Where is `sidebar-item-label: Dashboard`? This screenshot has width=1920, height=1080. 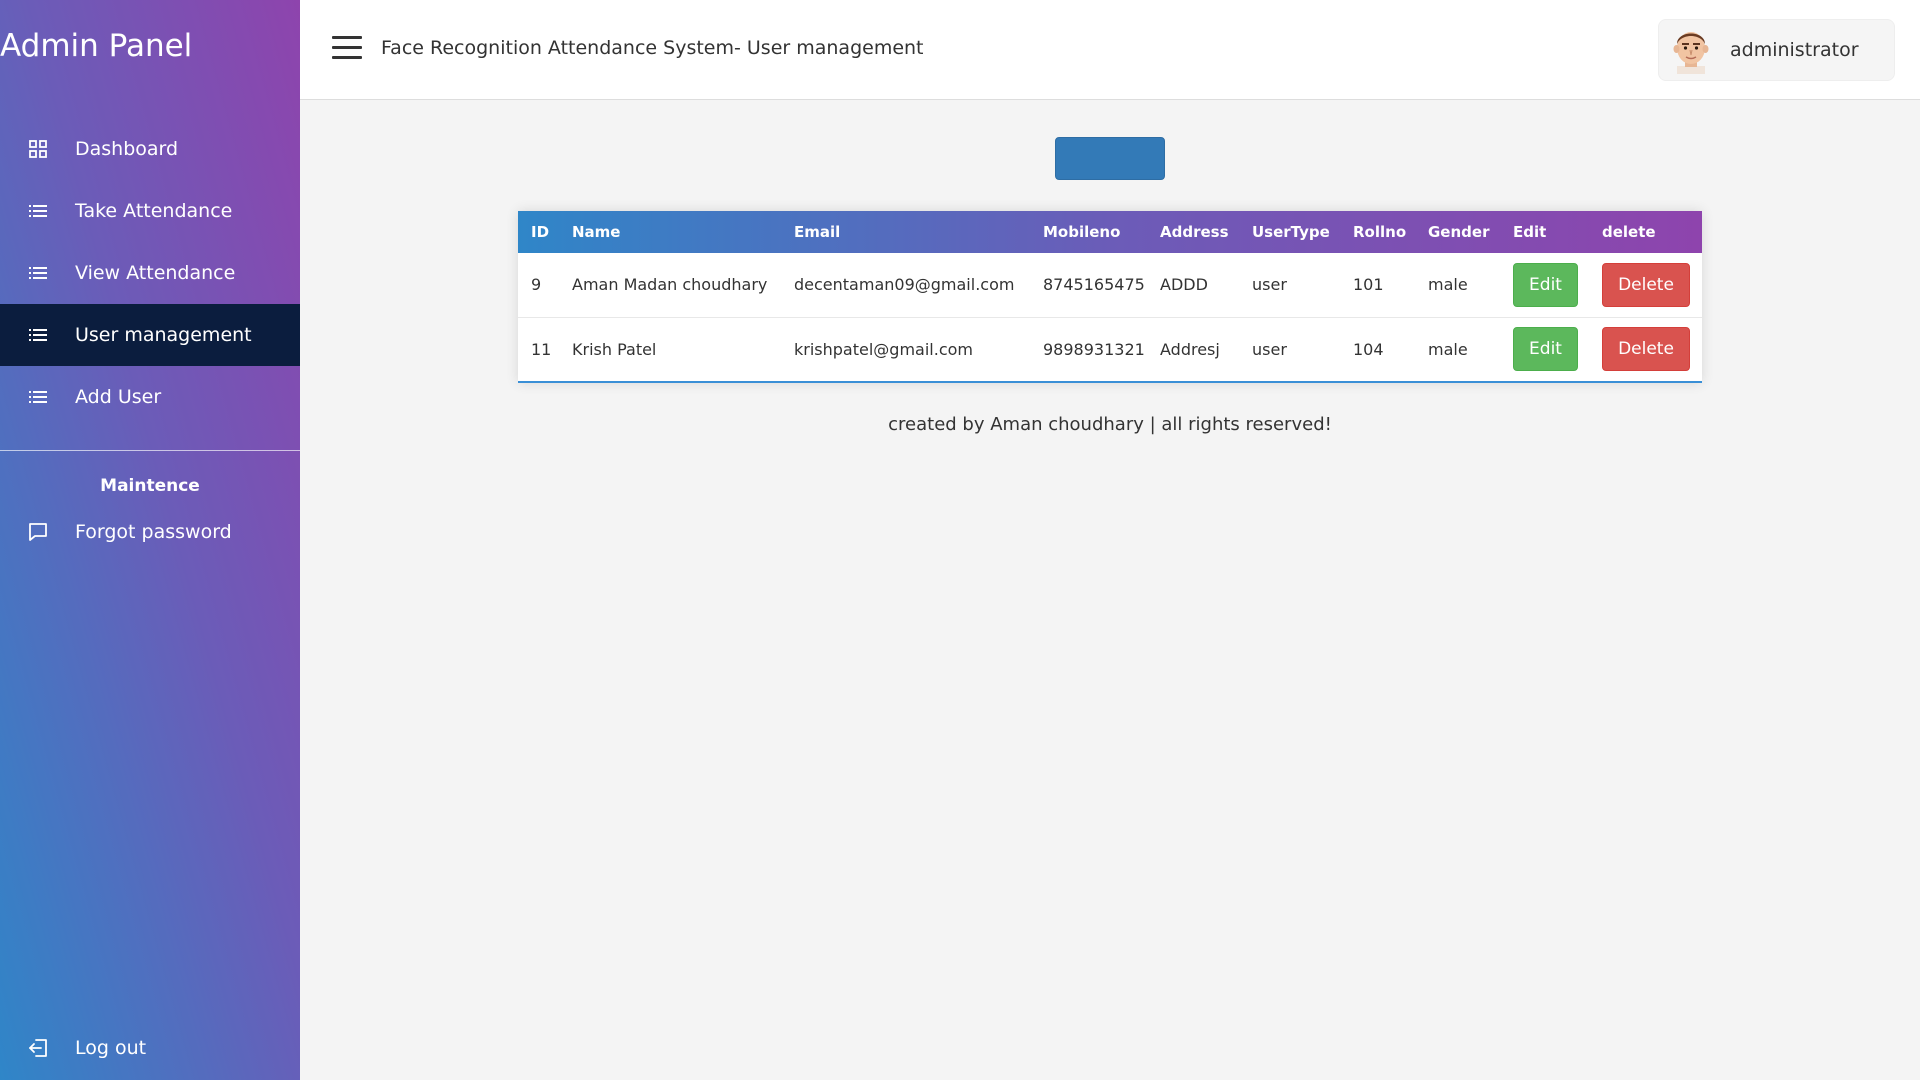
sidebar-item-label: Dashboard is located at coordinates (127, 149).